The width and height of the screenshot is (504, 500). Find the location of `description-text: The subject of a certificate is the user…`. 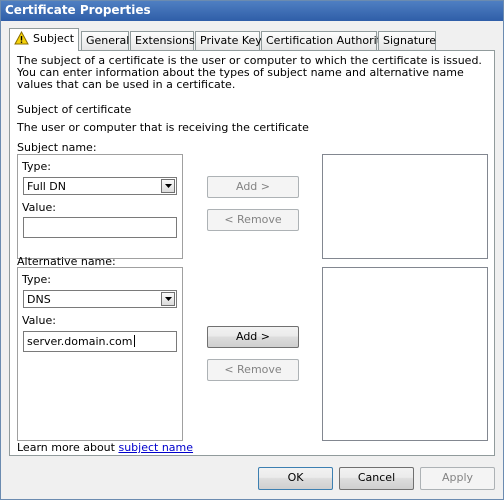

description-text: The subject of a certificate is the user… is located at coordinates (249, 72).